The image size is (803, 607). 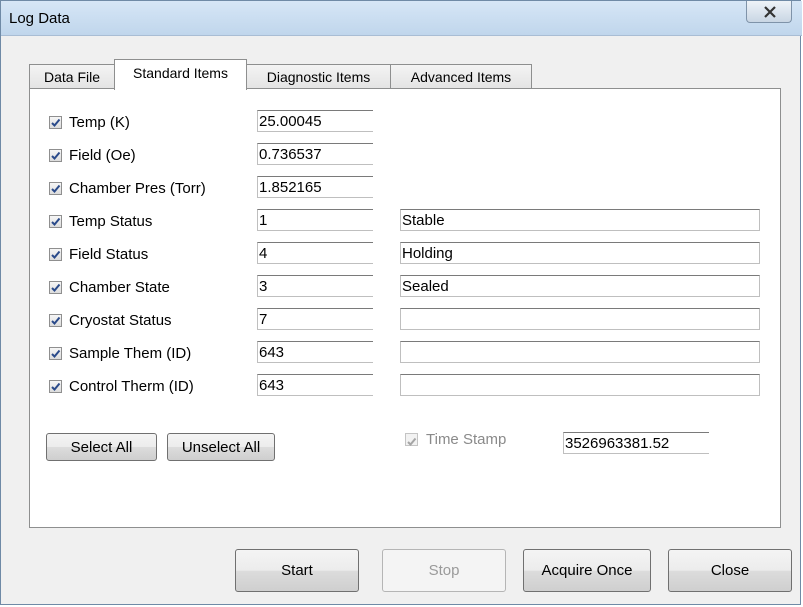 What do you see at coordinates (221, 447) in the screenshot?
I see `unselect-all-button: Unselect All` at bounding box center [221, 447].